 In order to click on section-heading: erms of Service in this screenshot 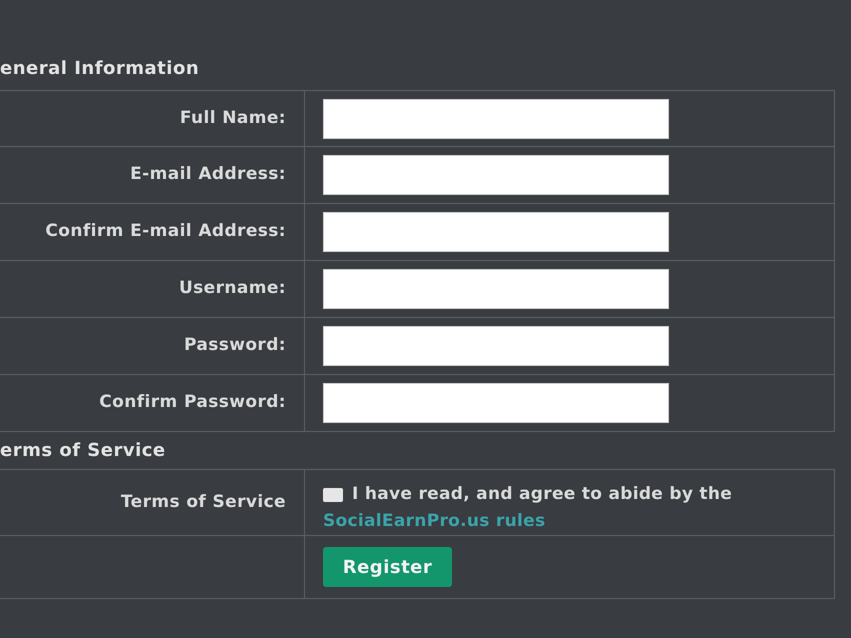, I will do `click(83, 451)`.